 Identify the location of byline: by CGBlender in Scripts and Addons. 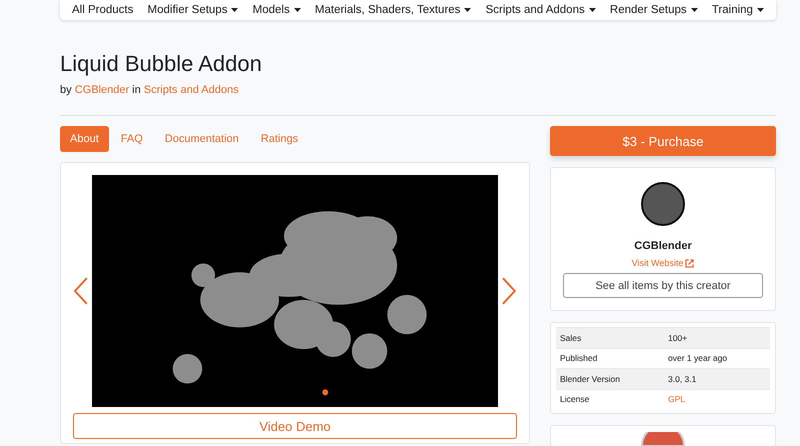
(150, 90).